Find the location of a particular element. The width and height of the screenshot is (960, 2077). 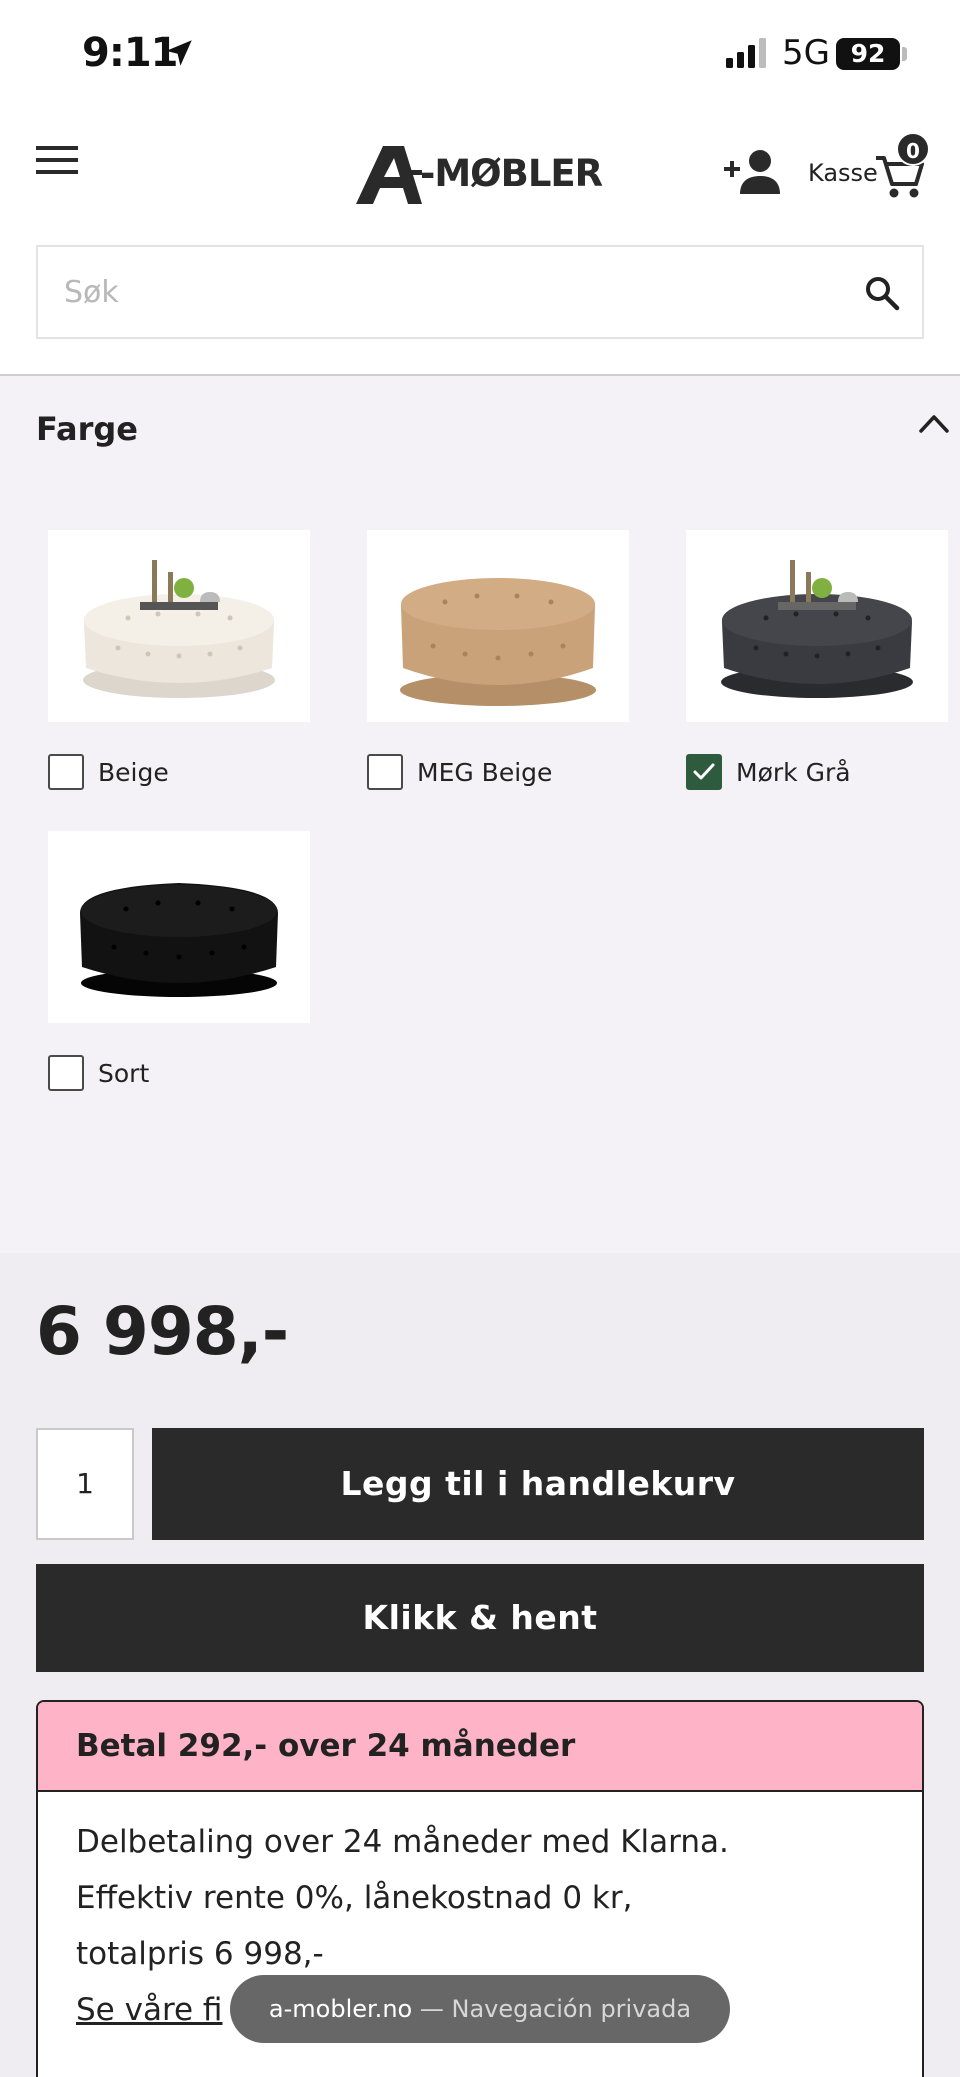

product-image-sort is located at coordinates (179, 927).